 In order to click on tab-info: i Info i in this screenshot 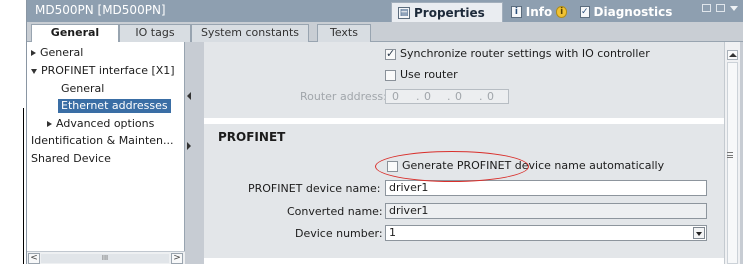, I will do `click(539, 12)`.